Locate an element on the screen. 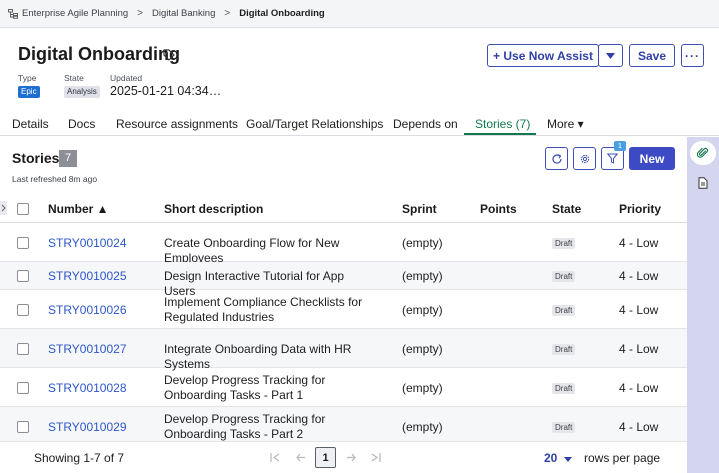  state-label: State is located at coordinates (74, 78).